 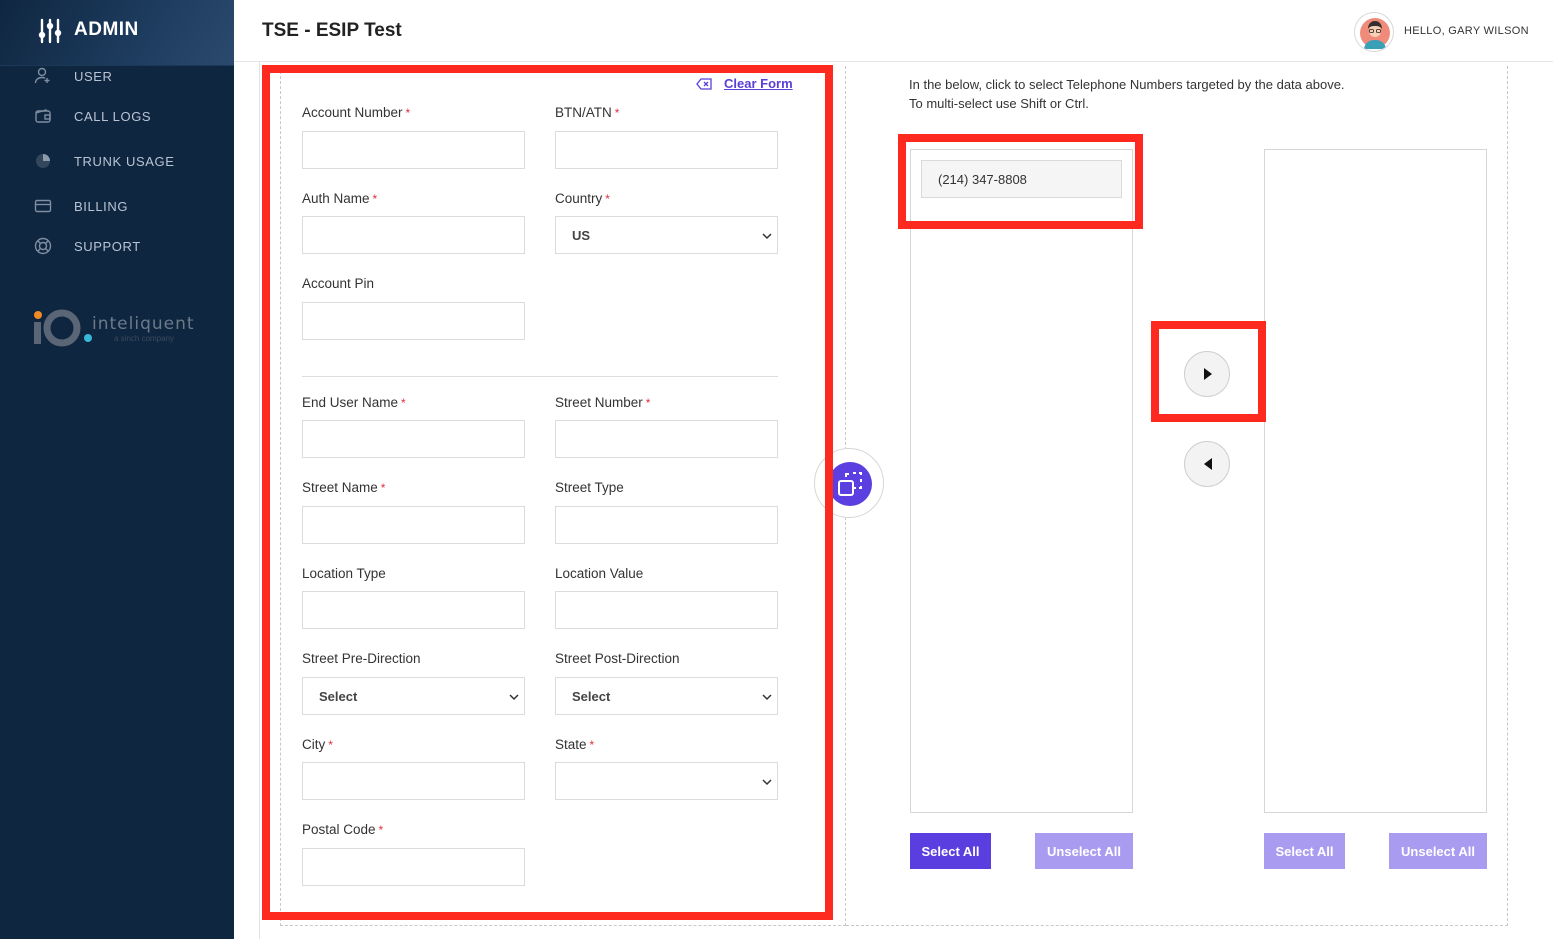 I want to click on street-type-input, so click(x=666, y=525).